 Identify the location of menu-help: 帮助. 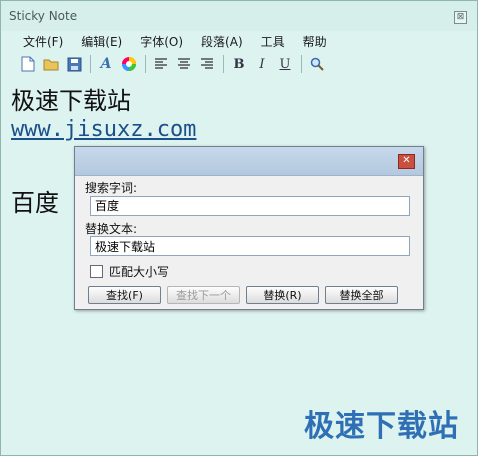
(320, 42).